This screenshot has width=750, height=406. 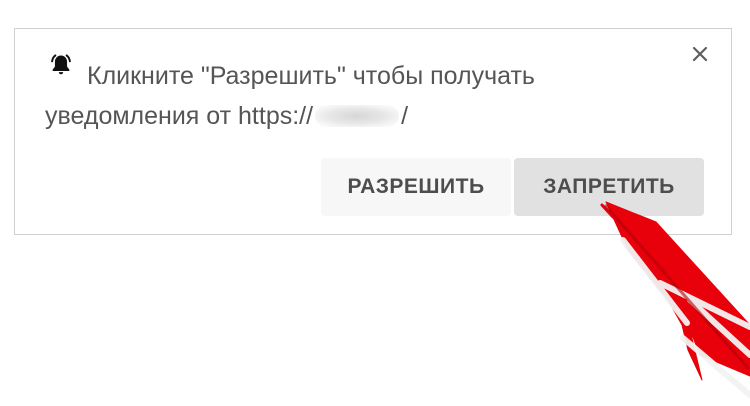 I want to click on close-icon, so click(x=700, y=54).